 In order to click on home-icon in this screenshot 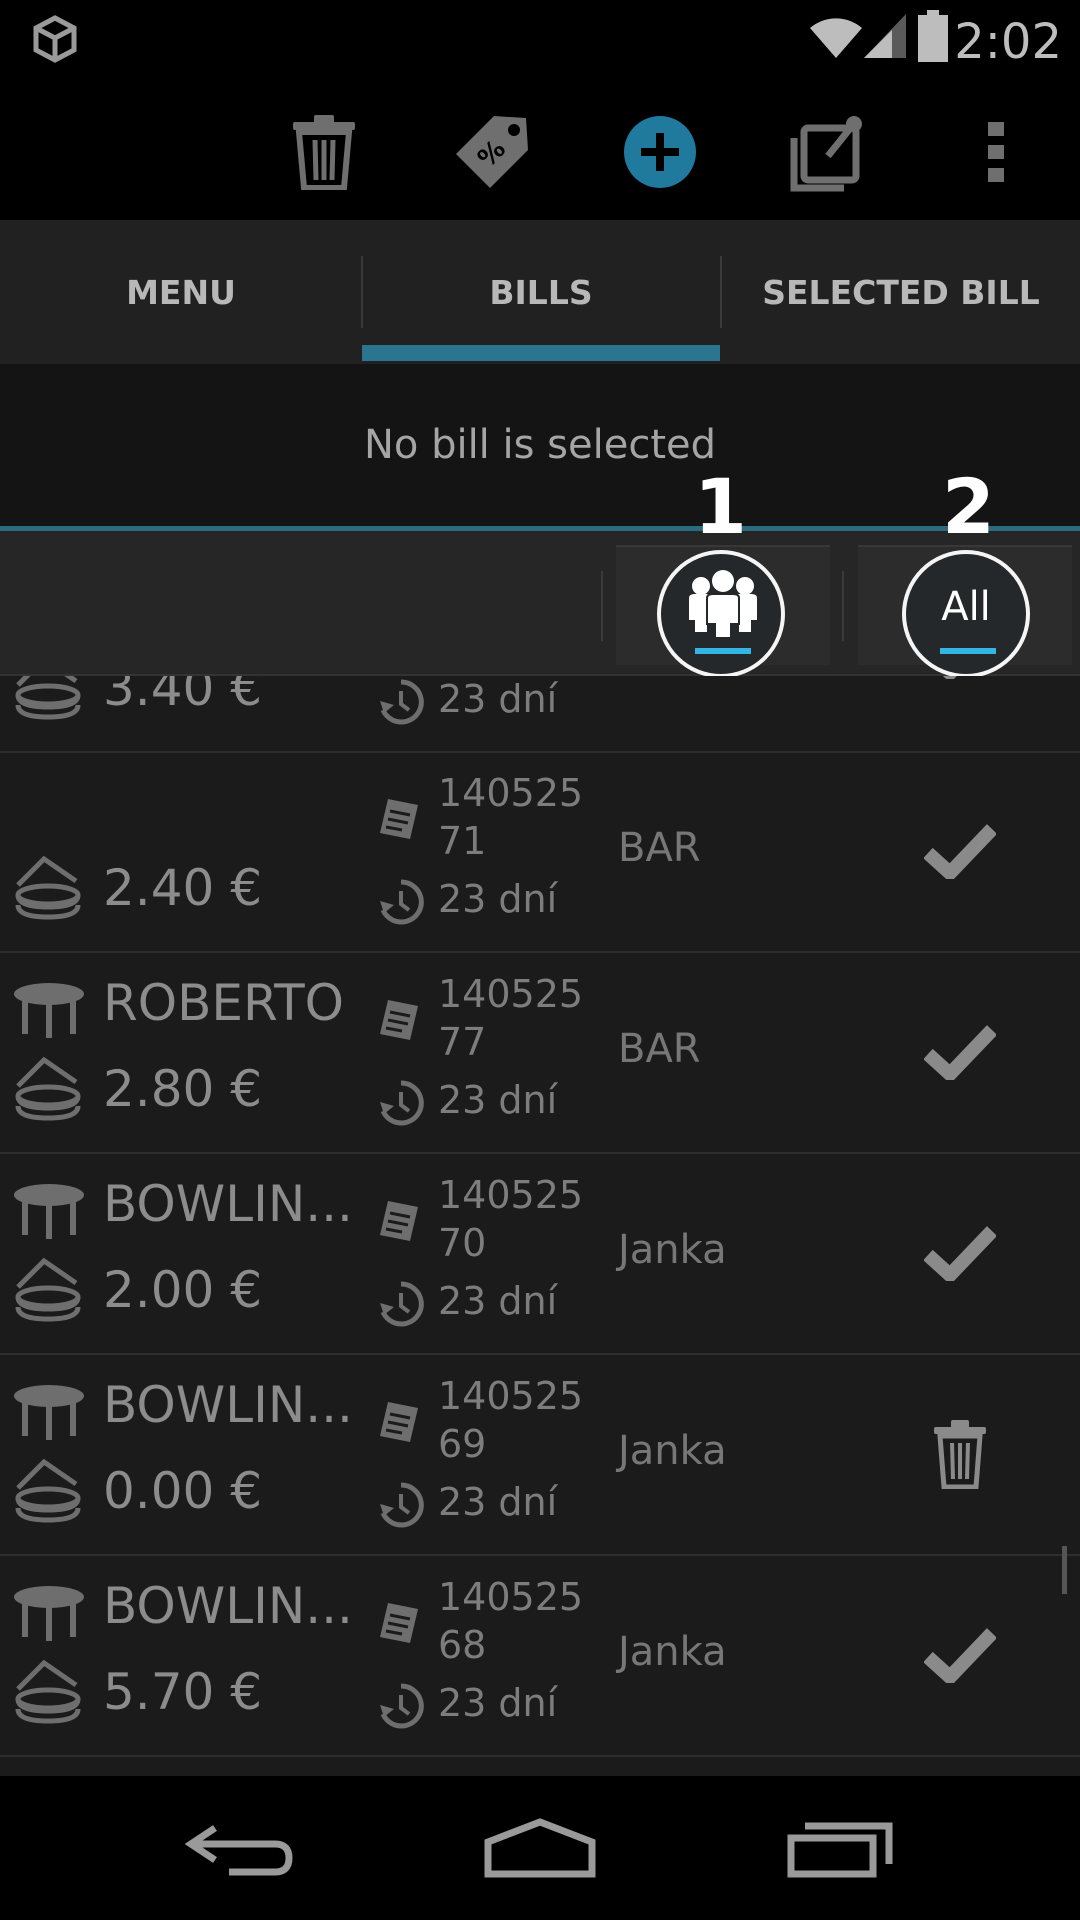, I will do `click(540, 1848)`.